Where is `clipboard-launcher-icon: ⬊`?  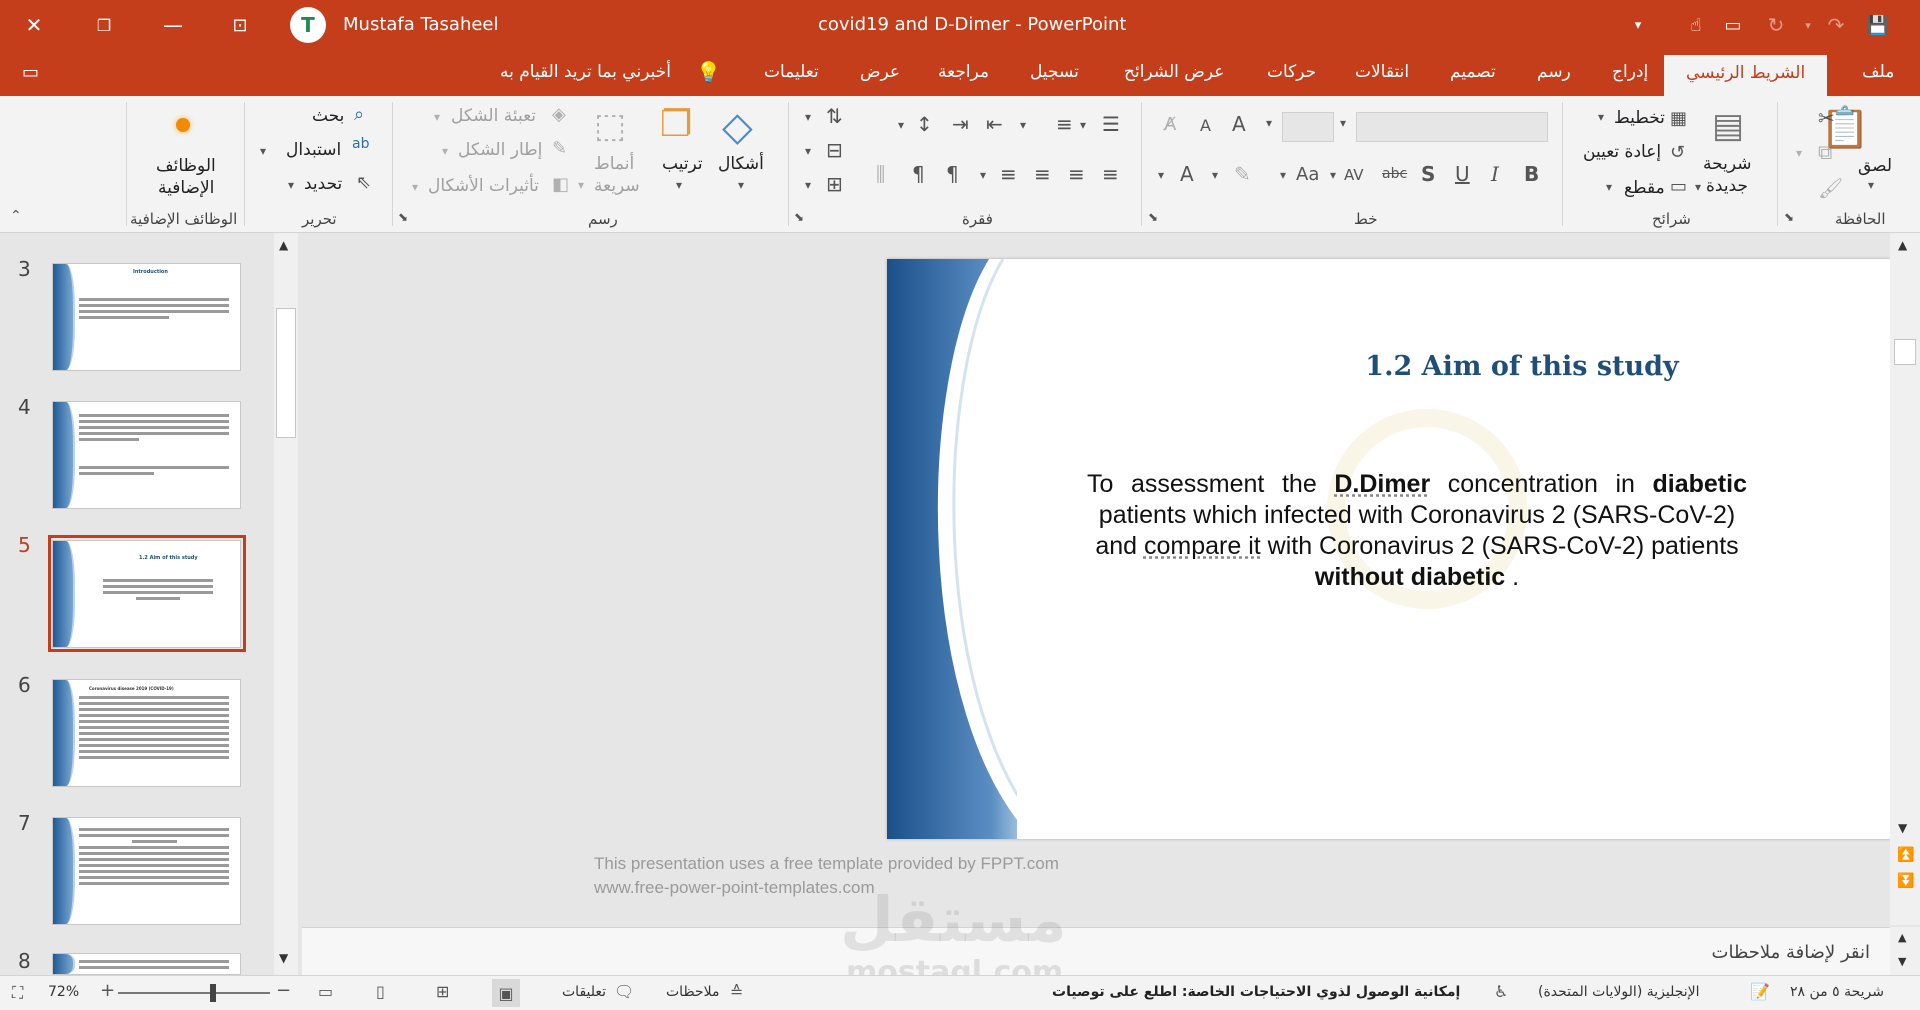
clipboard-launcher-icon: ⬊ is located at coordinates (1789, 217).